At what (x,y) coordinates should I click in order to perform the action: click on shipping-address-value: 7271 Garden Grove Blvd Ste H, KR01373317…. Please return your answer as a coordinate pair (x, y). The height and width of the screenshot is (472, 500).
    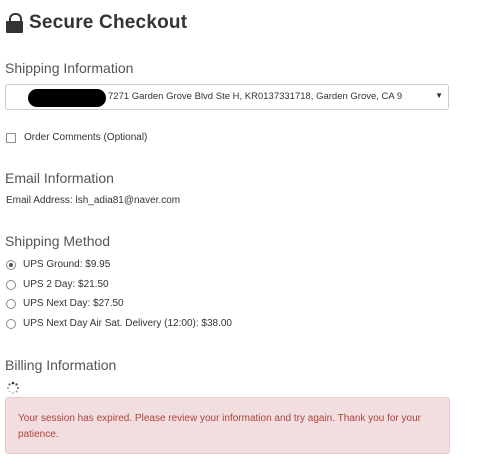
    Looking at the image, I should click on (255, 96).